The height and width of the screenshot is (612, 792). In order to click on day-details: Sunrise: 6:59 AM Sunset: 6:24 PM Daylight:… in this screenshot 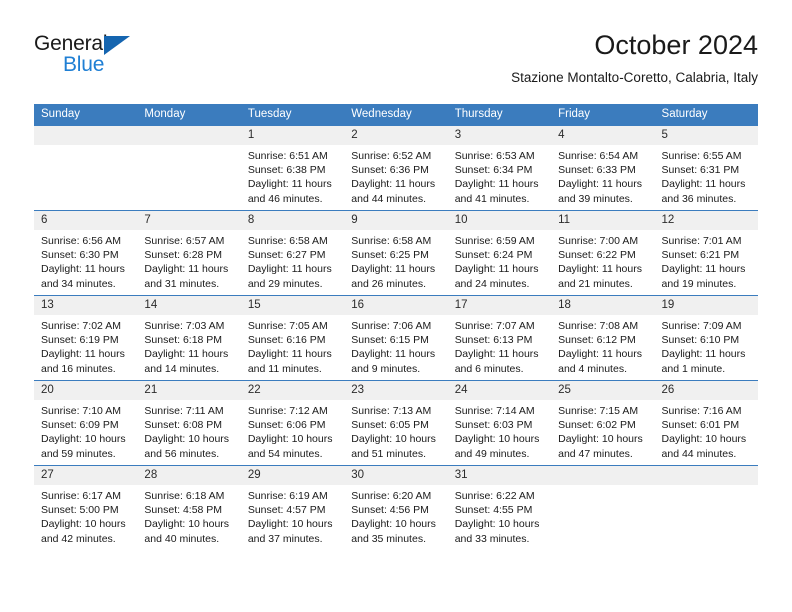, I will do `click(499, 260)`.